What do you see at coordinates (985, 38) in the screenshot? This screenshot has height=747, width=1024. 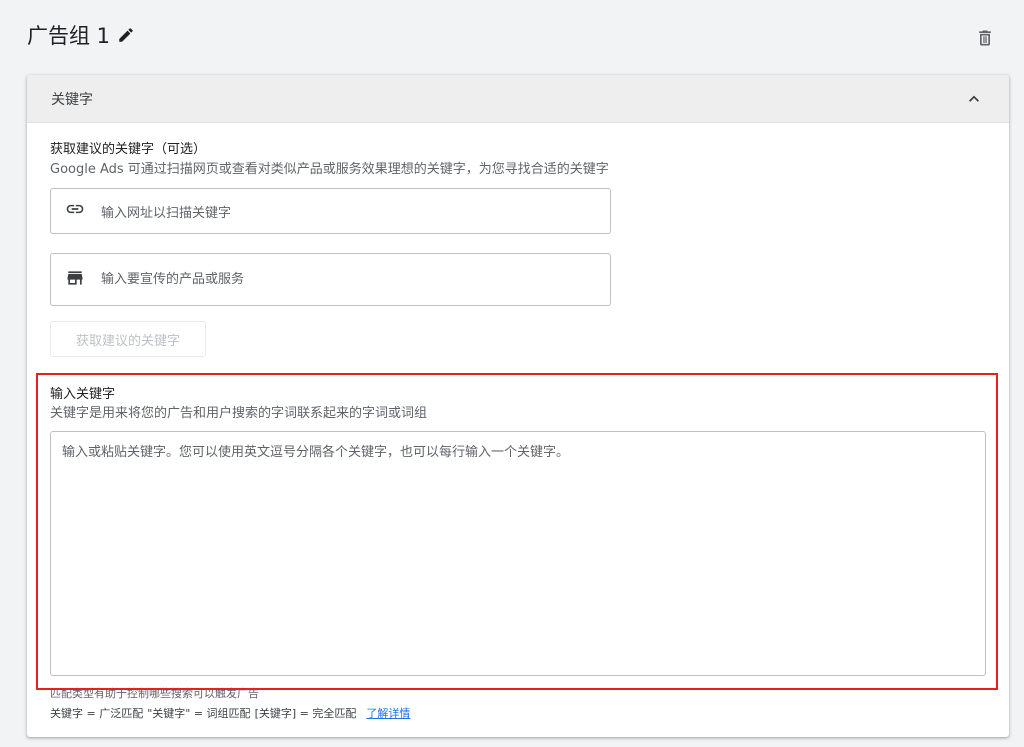 I see `trash-icon` at bounding box center [985, 38].